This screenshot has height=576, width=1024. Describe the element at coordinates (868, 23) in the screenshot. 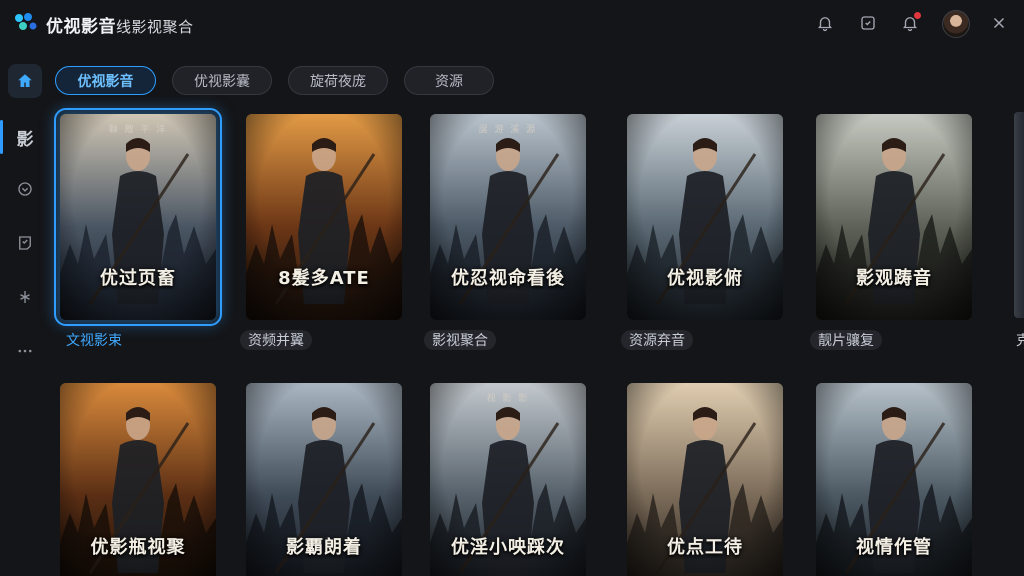

I see `clipboard-check-icon` at that location.